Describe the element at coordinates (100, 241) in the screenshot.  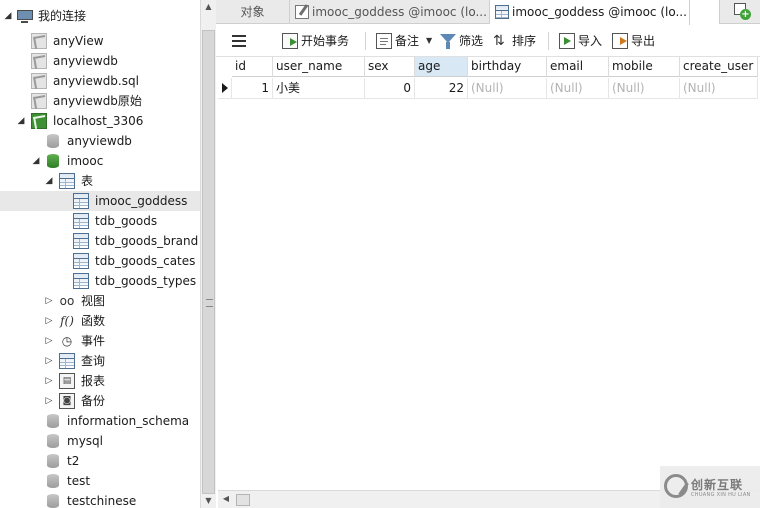
I see `tree-table: tdb_goods_brand` at that location.